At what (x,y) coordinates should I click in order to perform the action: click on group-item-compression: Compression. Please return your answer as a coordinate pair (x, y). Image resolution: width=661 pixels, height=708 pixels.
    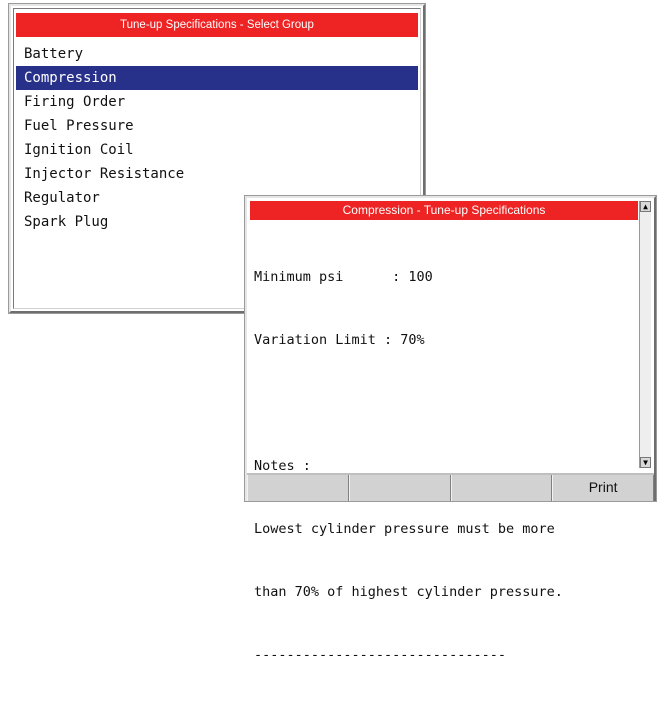
    Looking at the image, I should click on (217, 78).